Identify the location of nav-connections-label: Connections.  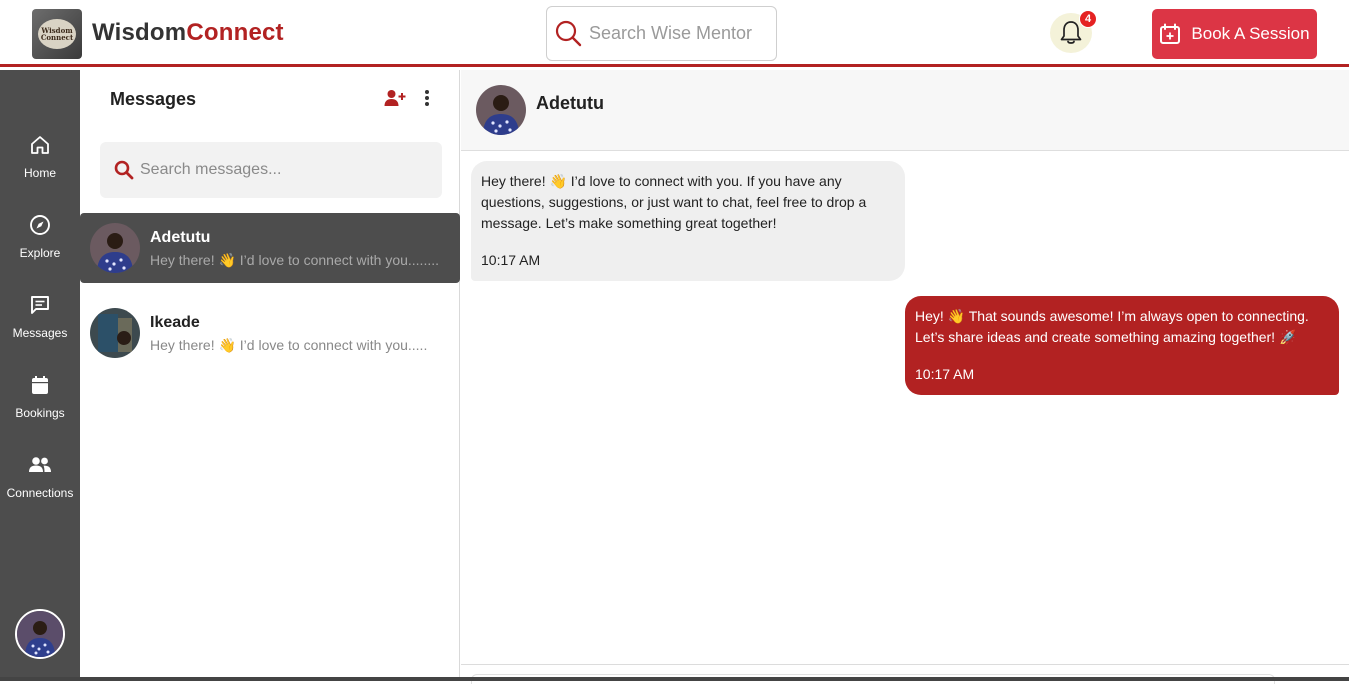
(40, 493).